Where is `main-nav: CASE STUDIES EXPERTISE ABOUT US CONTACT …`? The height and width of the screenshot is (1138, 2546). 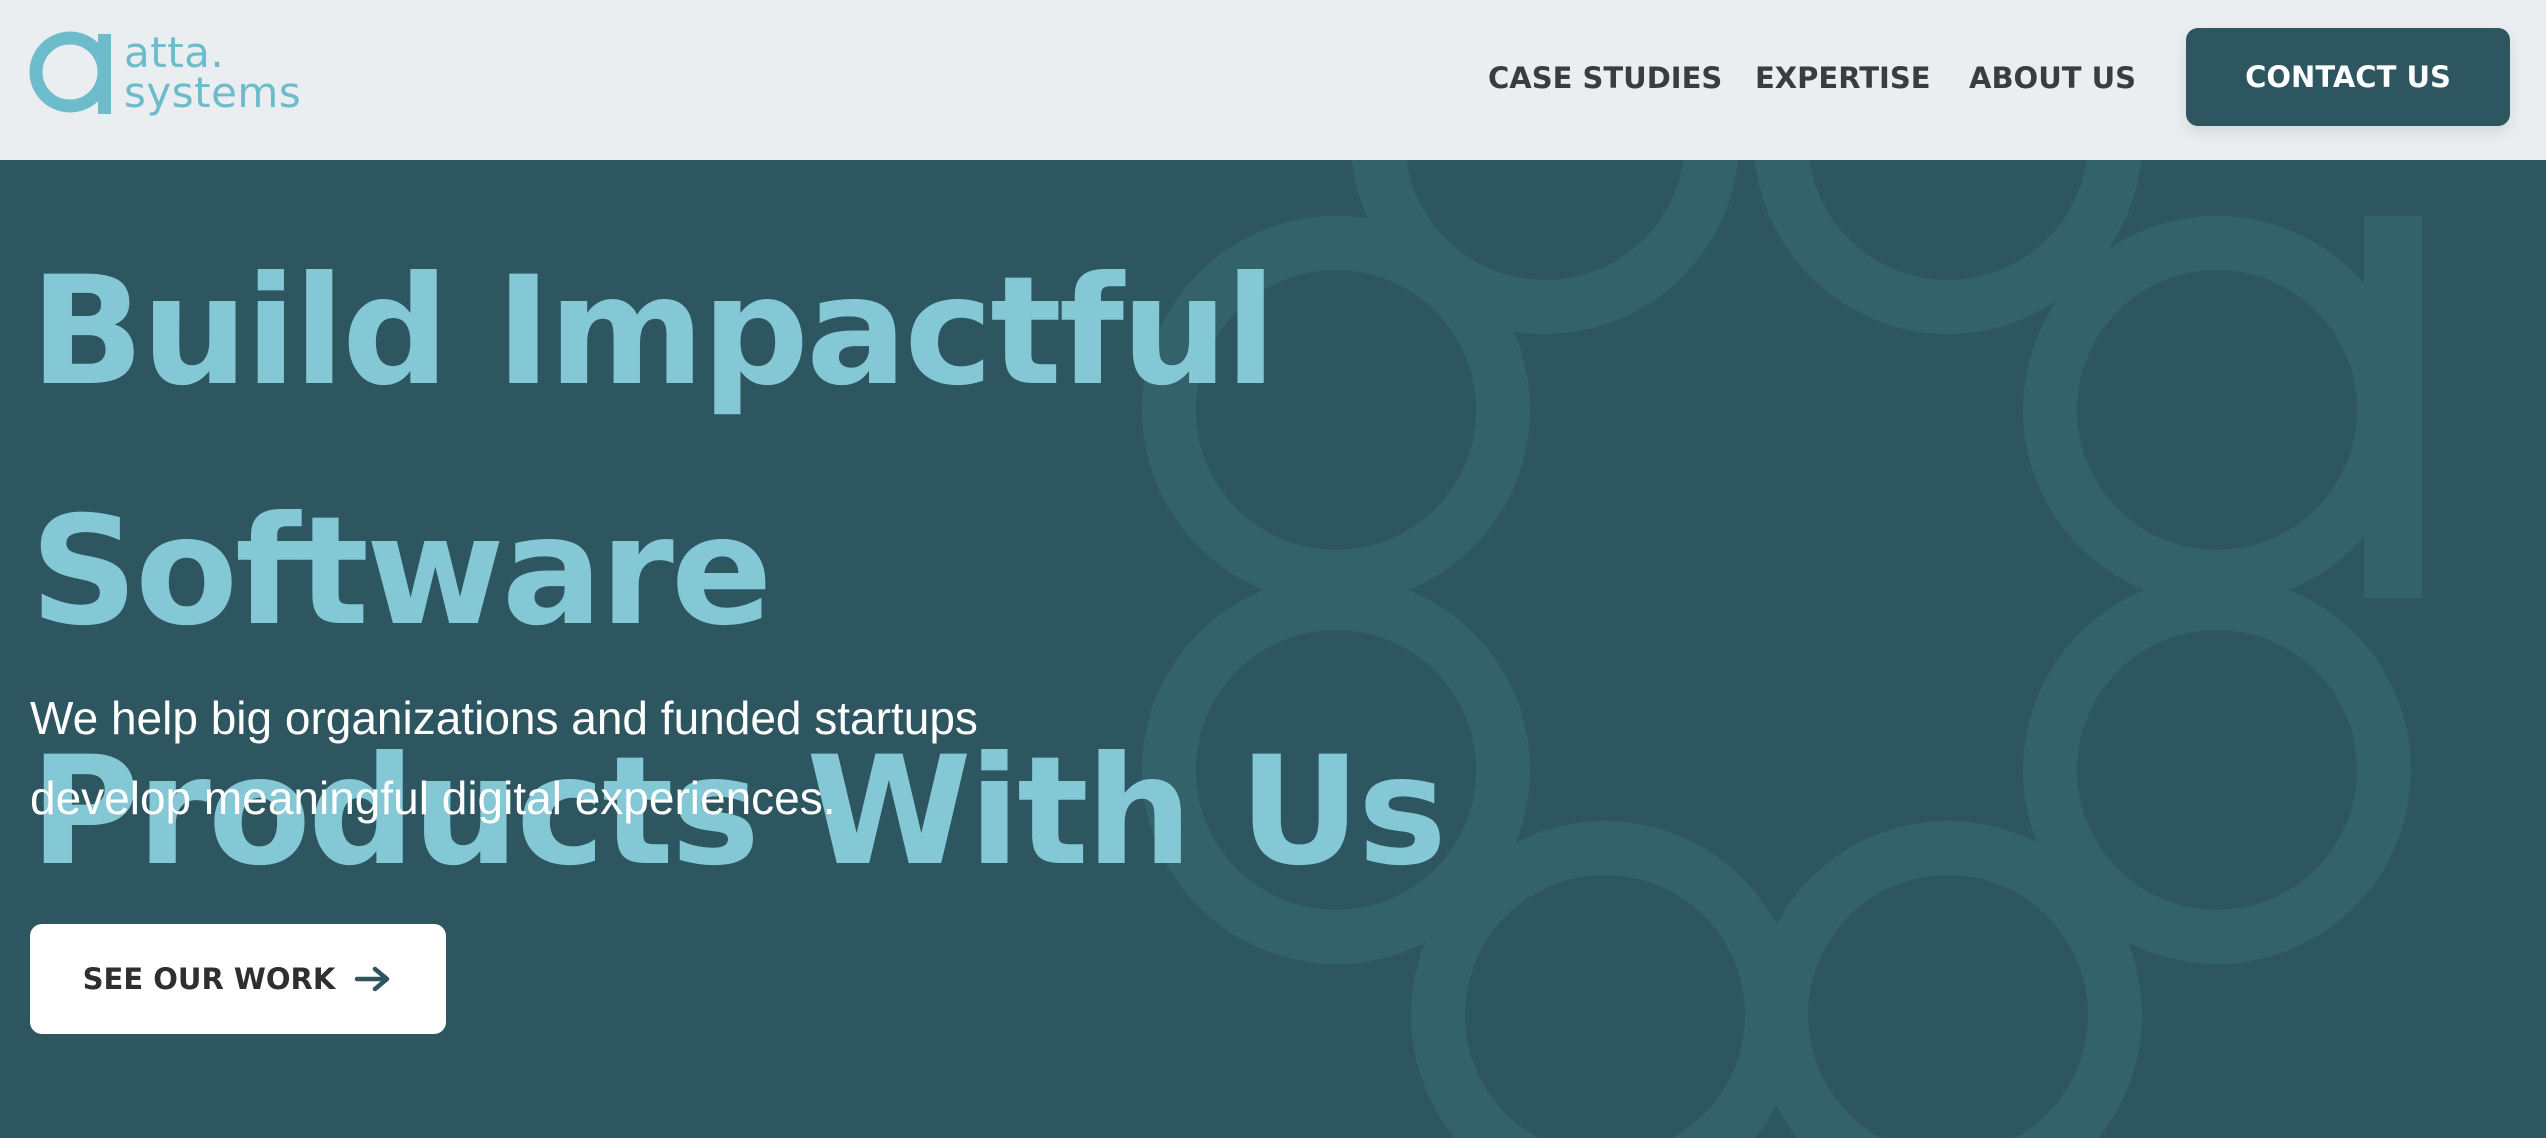 main-nav: CASE STUDIES EXPERTISE ABOUT US CONTACT … is located at coordinates (1273, 80).